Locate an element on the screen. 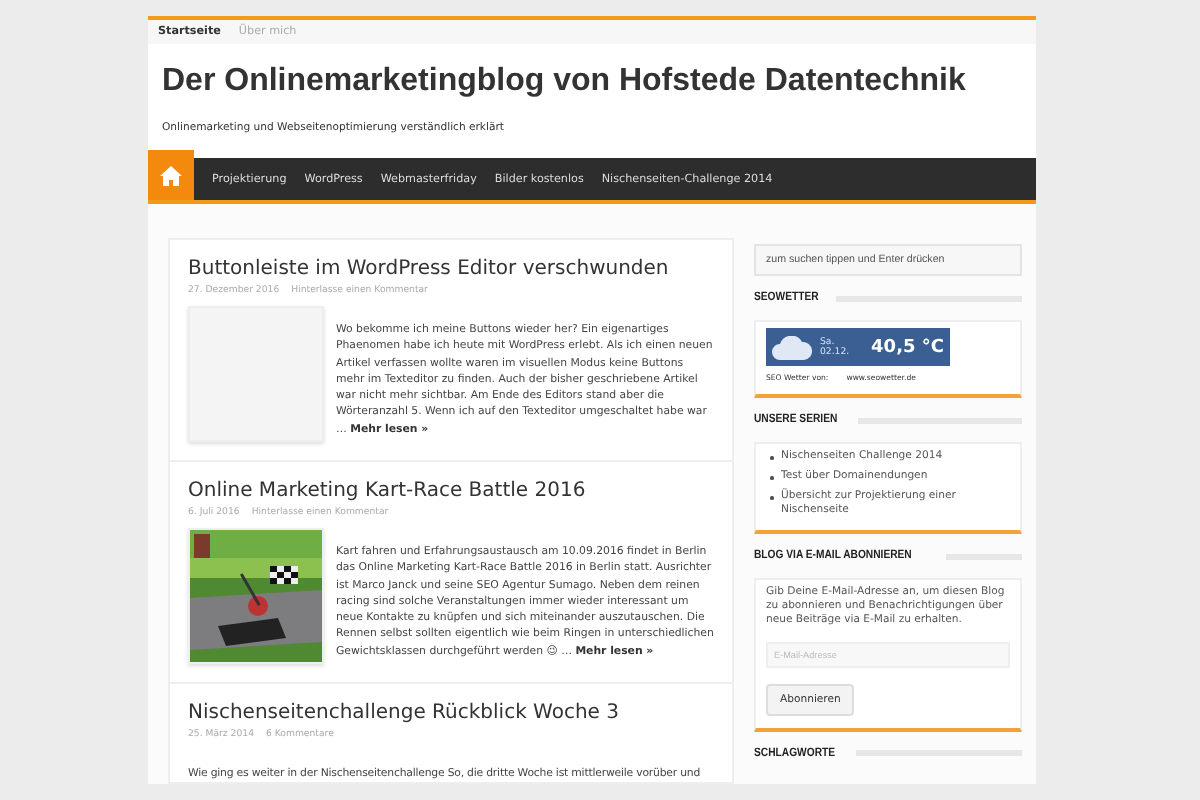  post-title: Nischenseitenchallenge Rückblick Woche 3 is located at coordinates (451, 713).